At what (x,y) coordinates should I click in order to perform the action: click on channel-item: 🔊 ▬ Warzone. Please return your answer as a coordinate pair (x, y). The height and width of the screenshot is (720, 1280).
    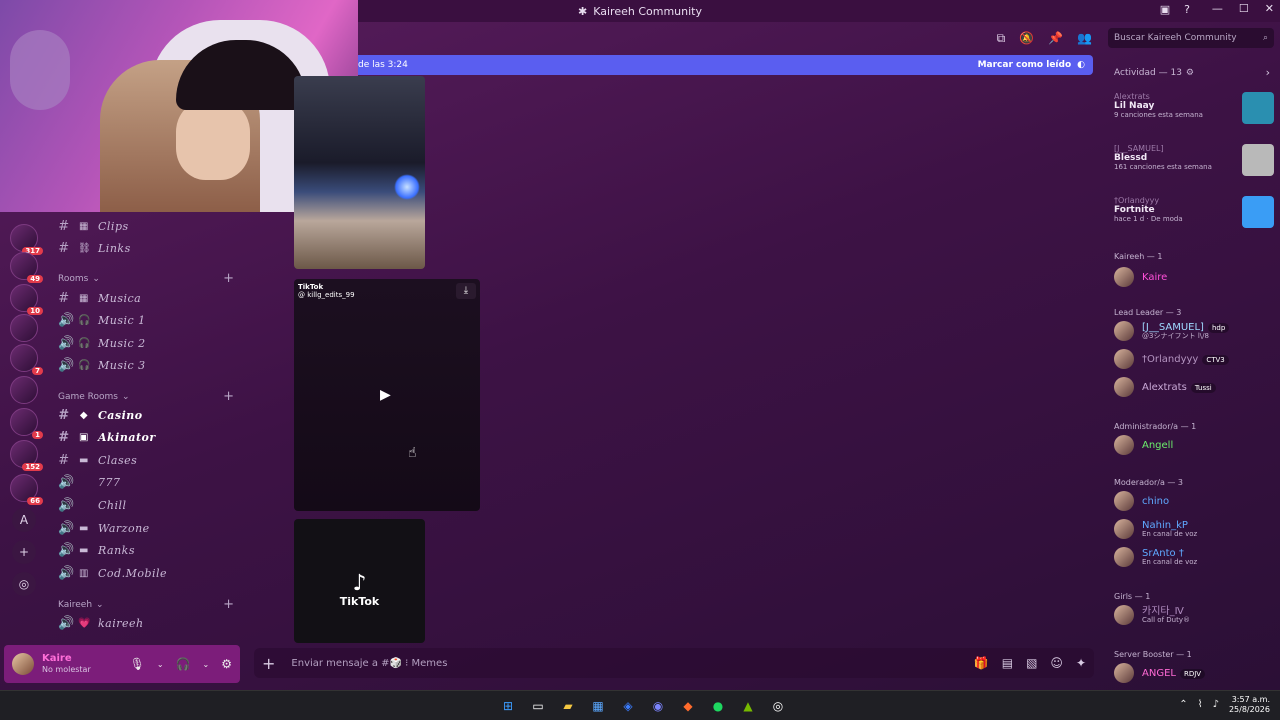
    Looking at the image, I should click on (104, 528).